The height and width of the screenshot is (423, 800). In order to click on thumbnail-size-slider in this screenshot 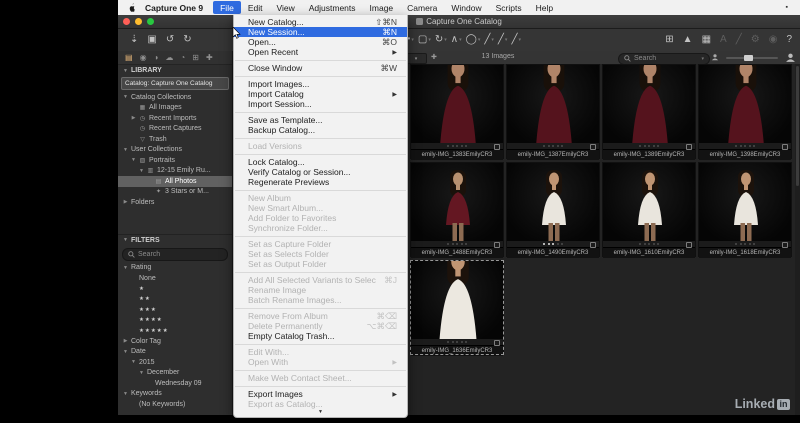, I will do `click(752, 58)`.